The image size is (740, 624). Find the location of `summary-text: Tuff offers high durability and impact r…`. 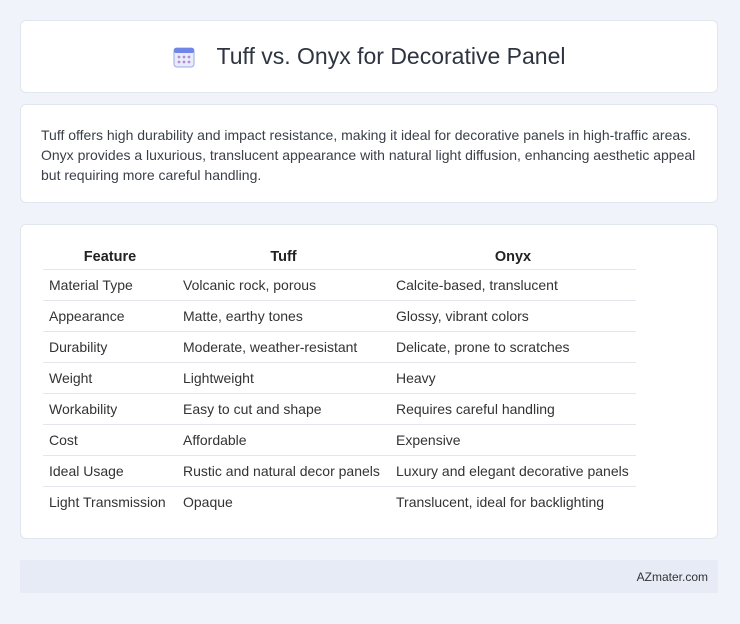

summary-text: Tuff offers high durability and impact r… is located at coordinates (368, 155).